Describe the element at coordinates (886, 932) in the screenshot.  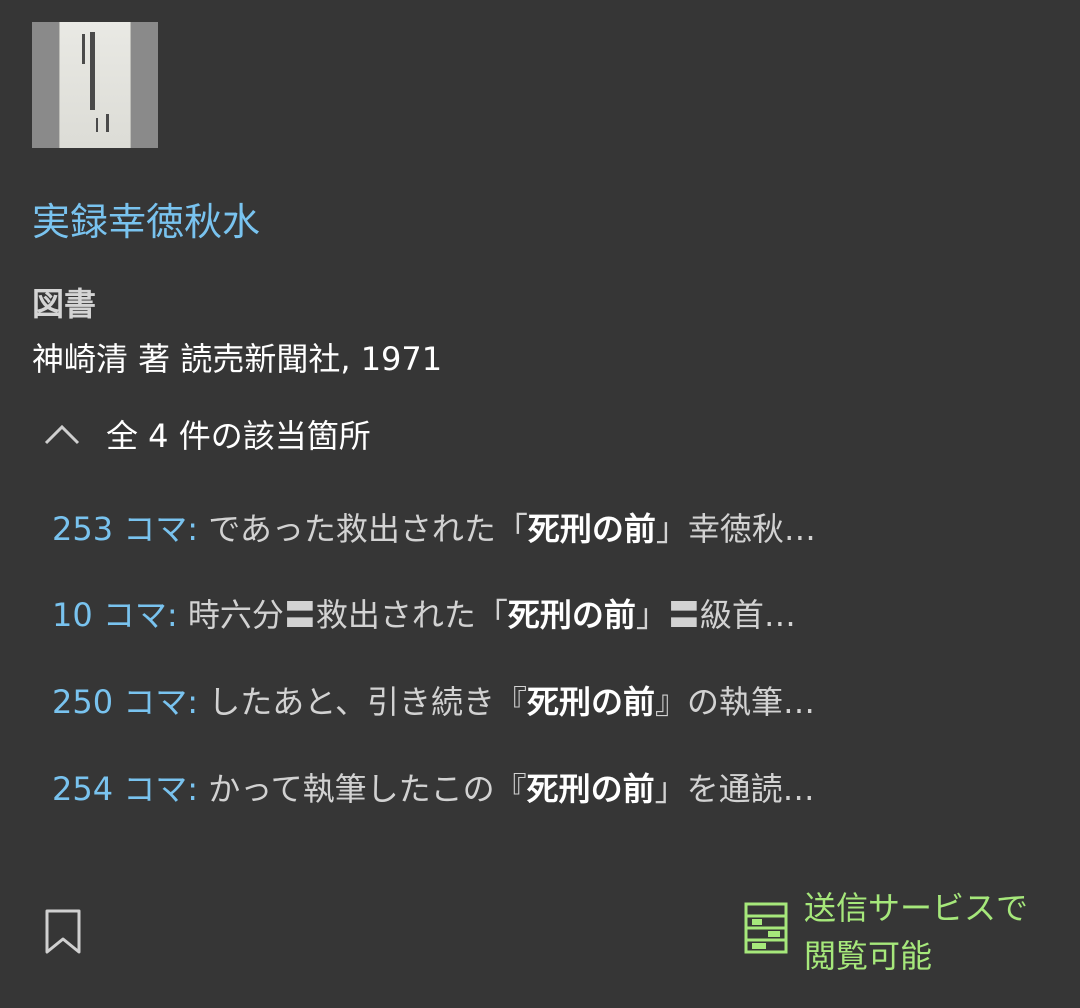
I see `delivery-service-link: 送信サービスで 閲覧可能` at that location.